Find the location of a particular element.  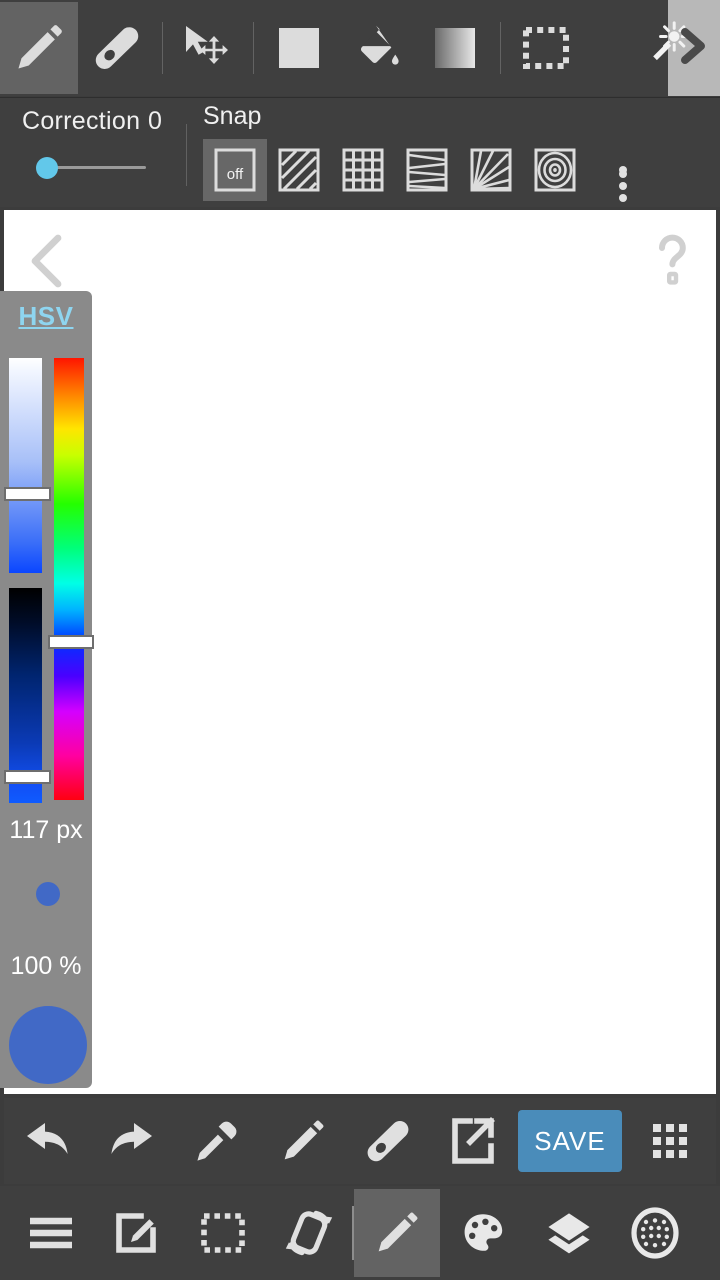

snap-radial is located at coordinates (491, 170).